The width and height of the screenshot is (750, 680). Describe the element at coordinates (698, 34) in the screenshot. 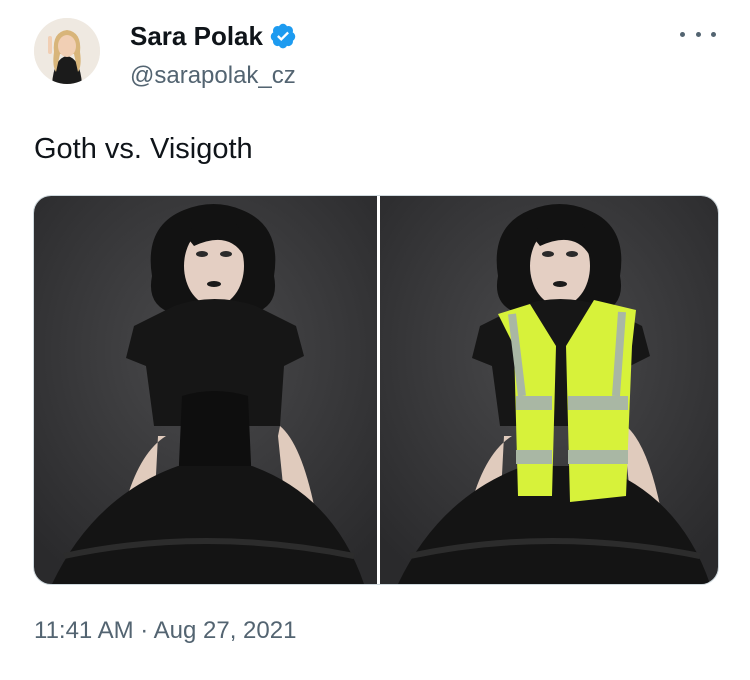

I see `more-options-icon` at that location.